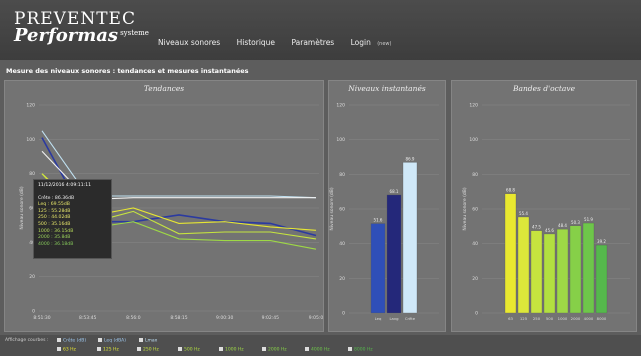 Image resolution: width=641 pixels, height=356 pixels. I want to click on brand-product-name: Performas, so click(66, 35).